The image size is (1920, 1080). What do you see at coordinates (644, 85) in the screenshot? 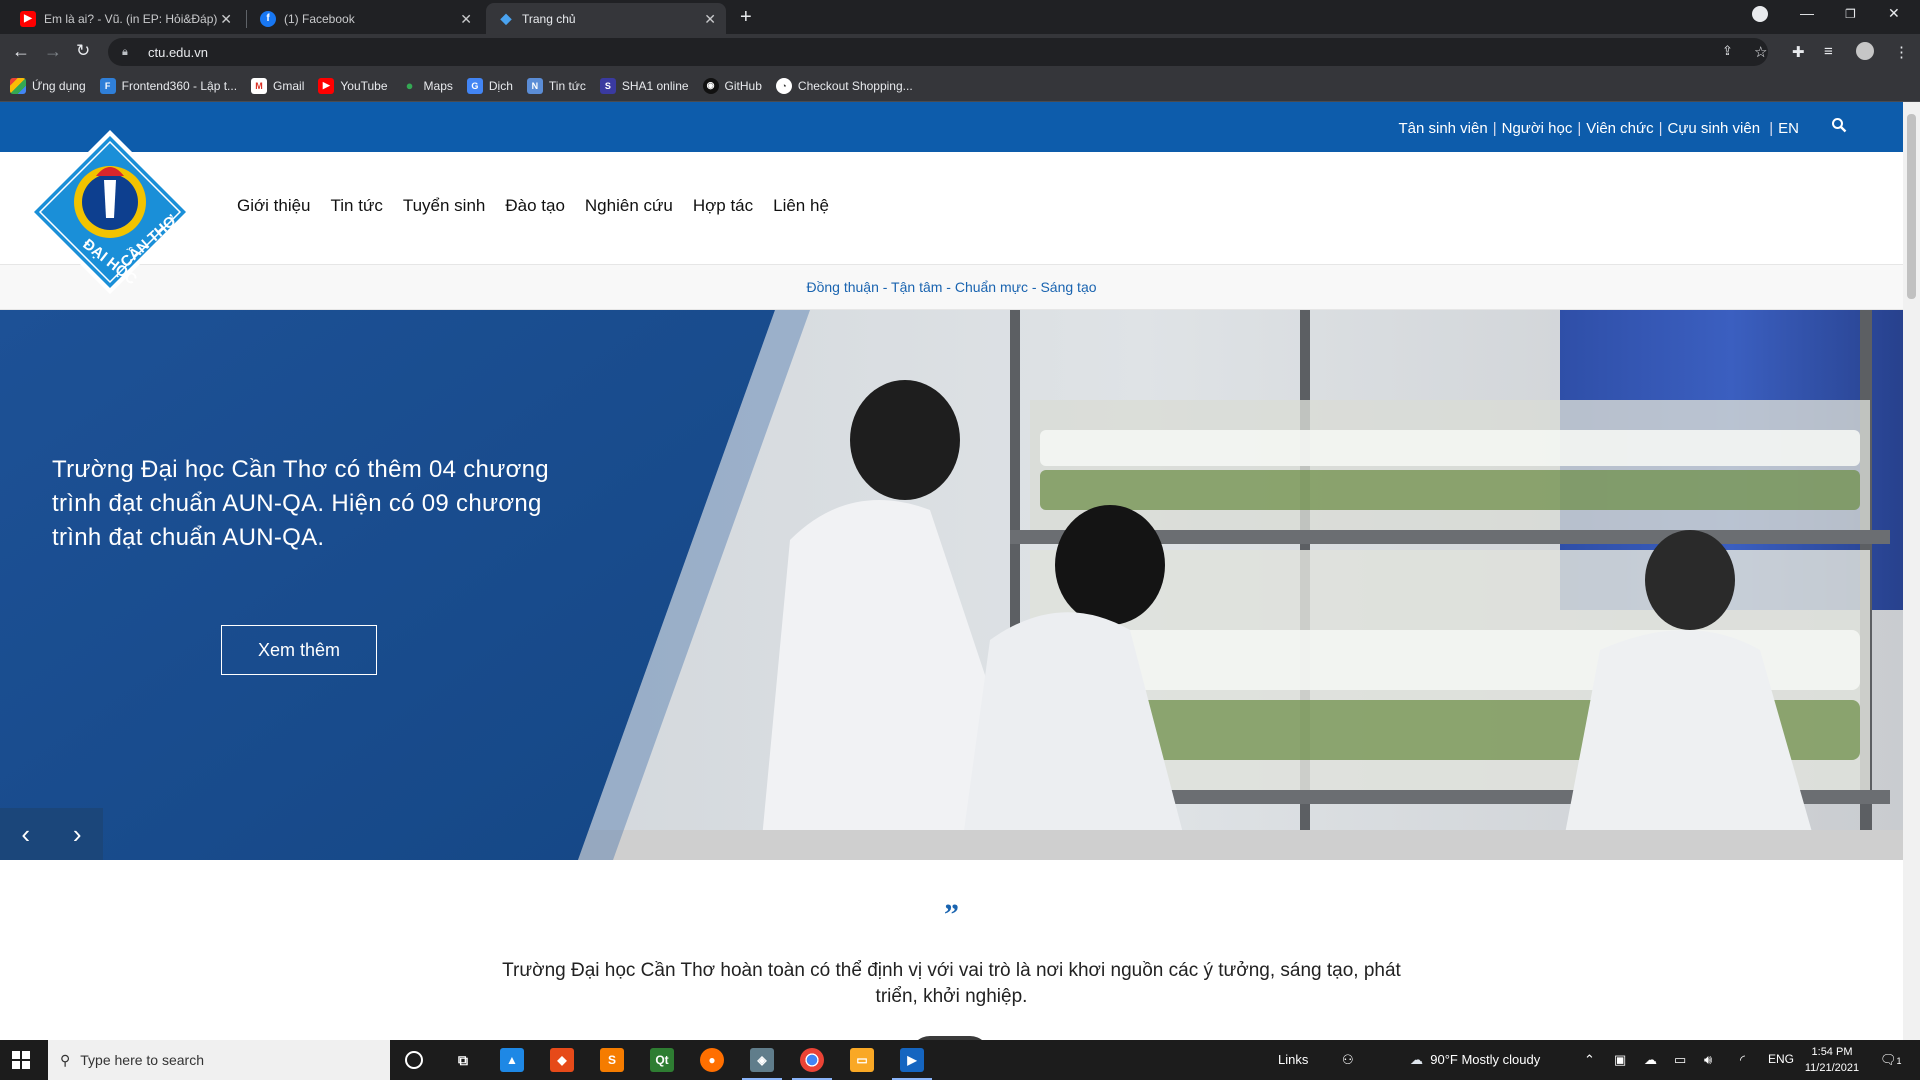
I see `bookmark-item: S SHA1 online` at bounding box center [644, 85].